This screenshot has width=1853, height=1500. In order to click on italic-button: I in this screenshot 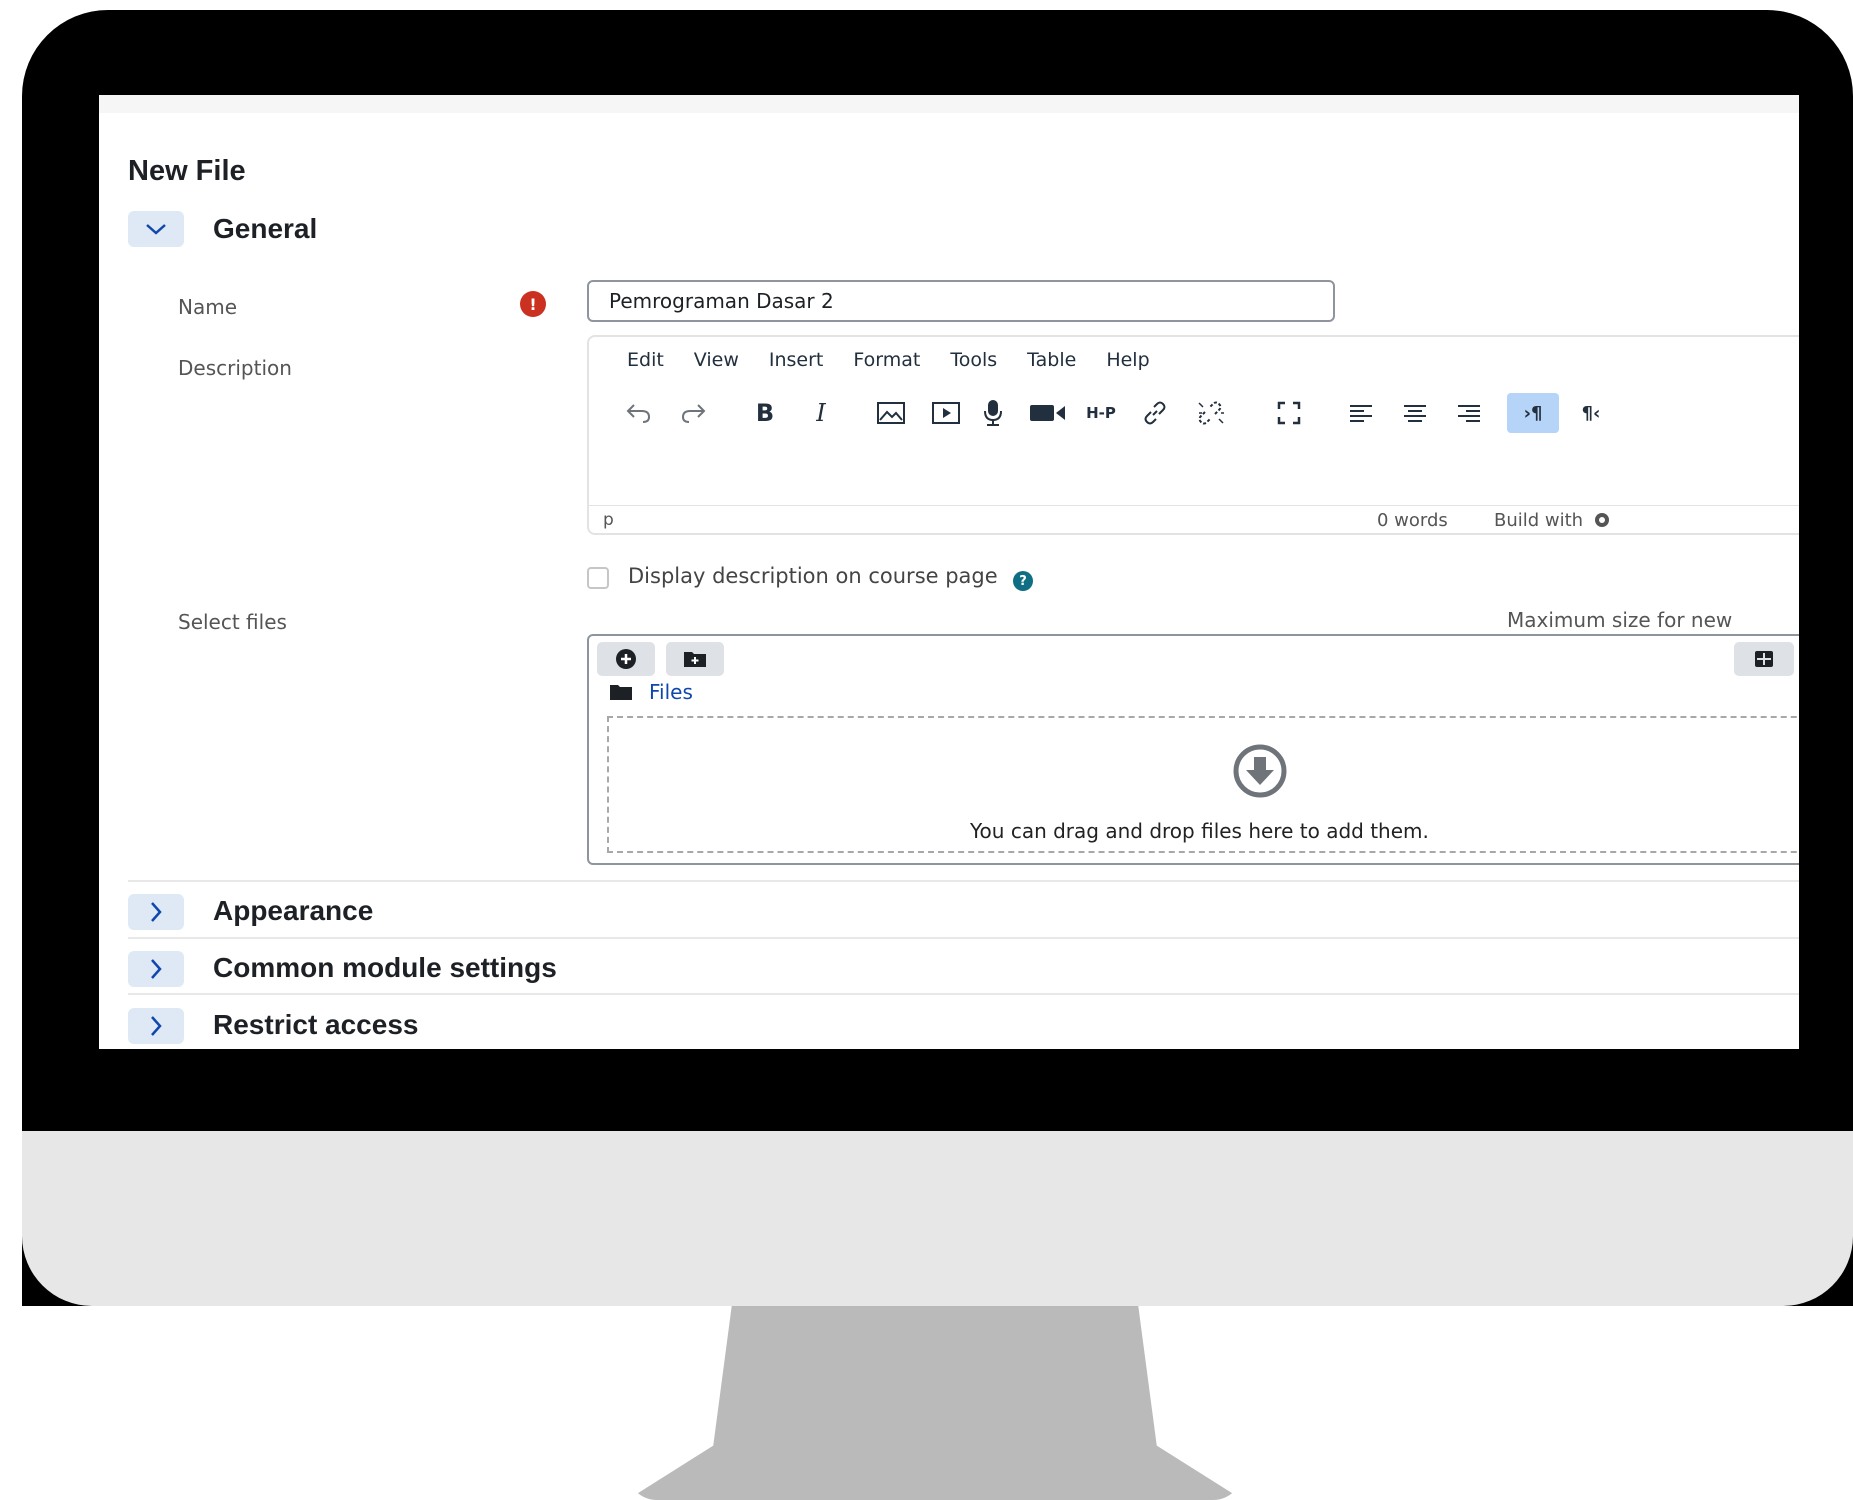, I will do `click(821, 413)`.